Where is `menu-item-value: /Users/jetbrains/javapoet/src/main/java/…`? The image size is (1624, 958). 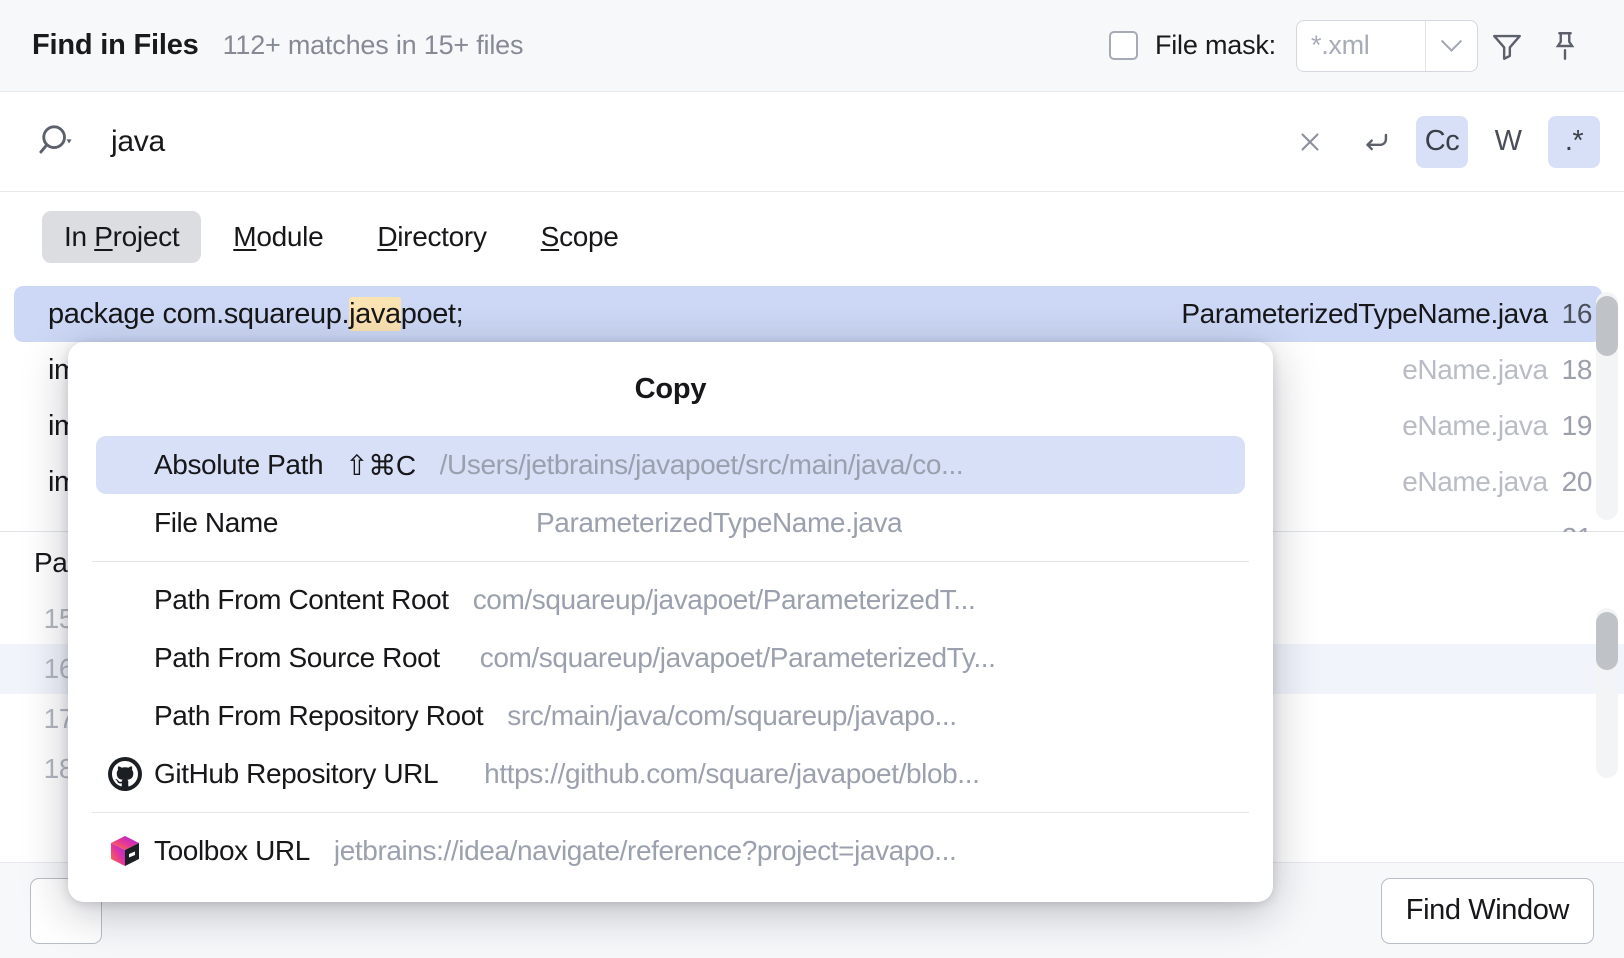
menu-item-value: /Users/jetbrains/javapoet/src/main/java/… is located at coordinates (701, 464).